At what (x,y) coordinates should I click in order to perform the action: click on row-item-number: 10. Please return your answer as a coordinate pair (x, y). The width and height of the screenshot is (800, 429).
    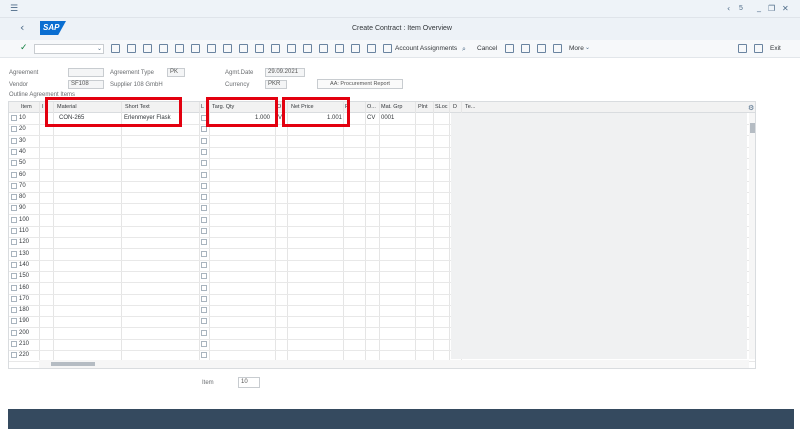
    Looking at the image, I should click on (22, 118).